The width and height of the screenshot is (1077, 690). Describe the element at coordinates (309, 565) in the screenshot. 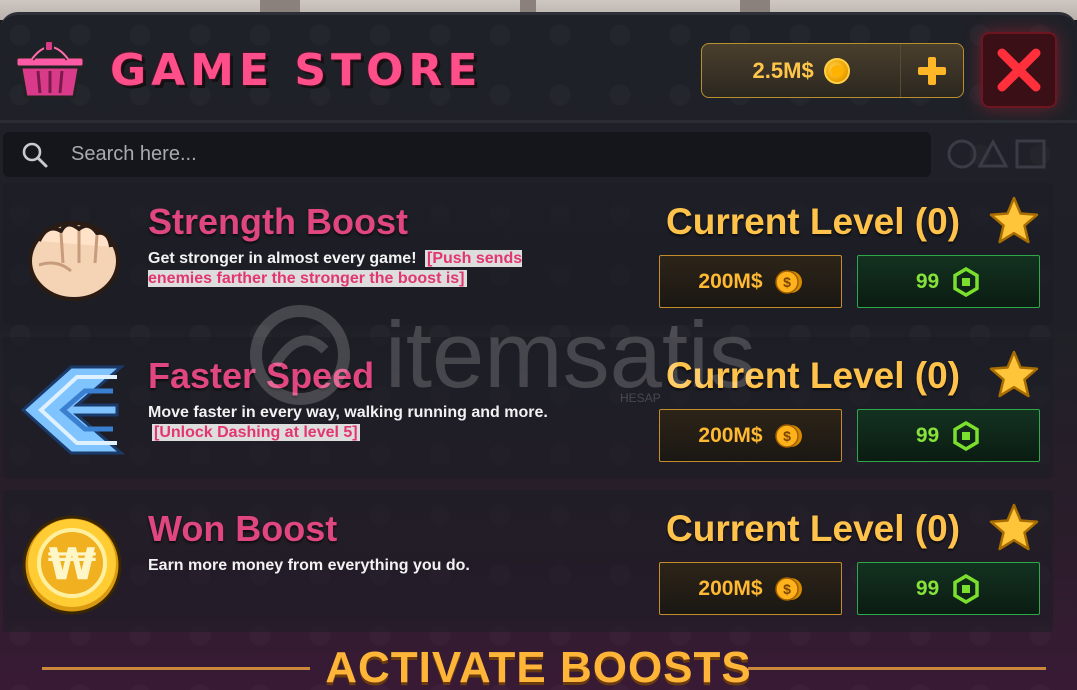

I see `item-description: Earn more money from everything you do.` at that location.